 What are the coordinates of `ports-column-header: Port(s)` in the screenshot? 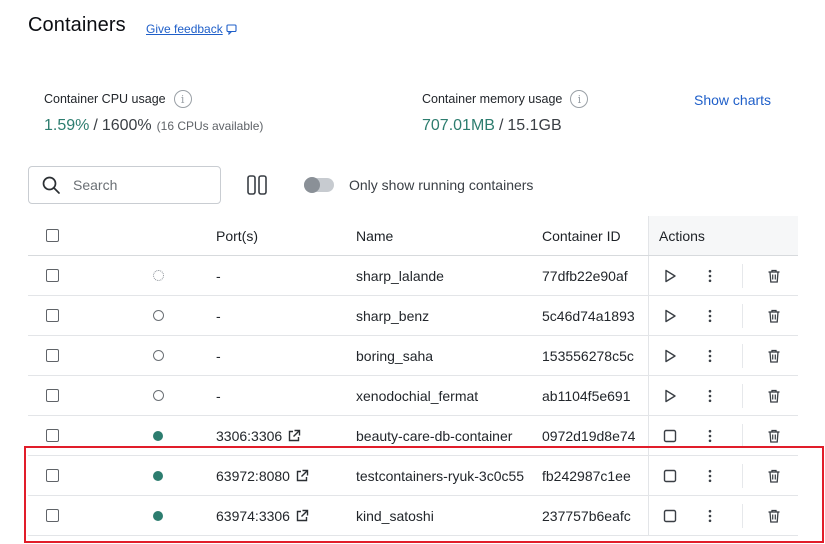 It's located at (281, 235).